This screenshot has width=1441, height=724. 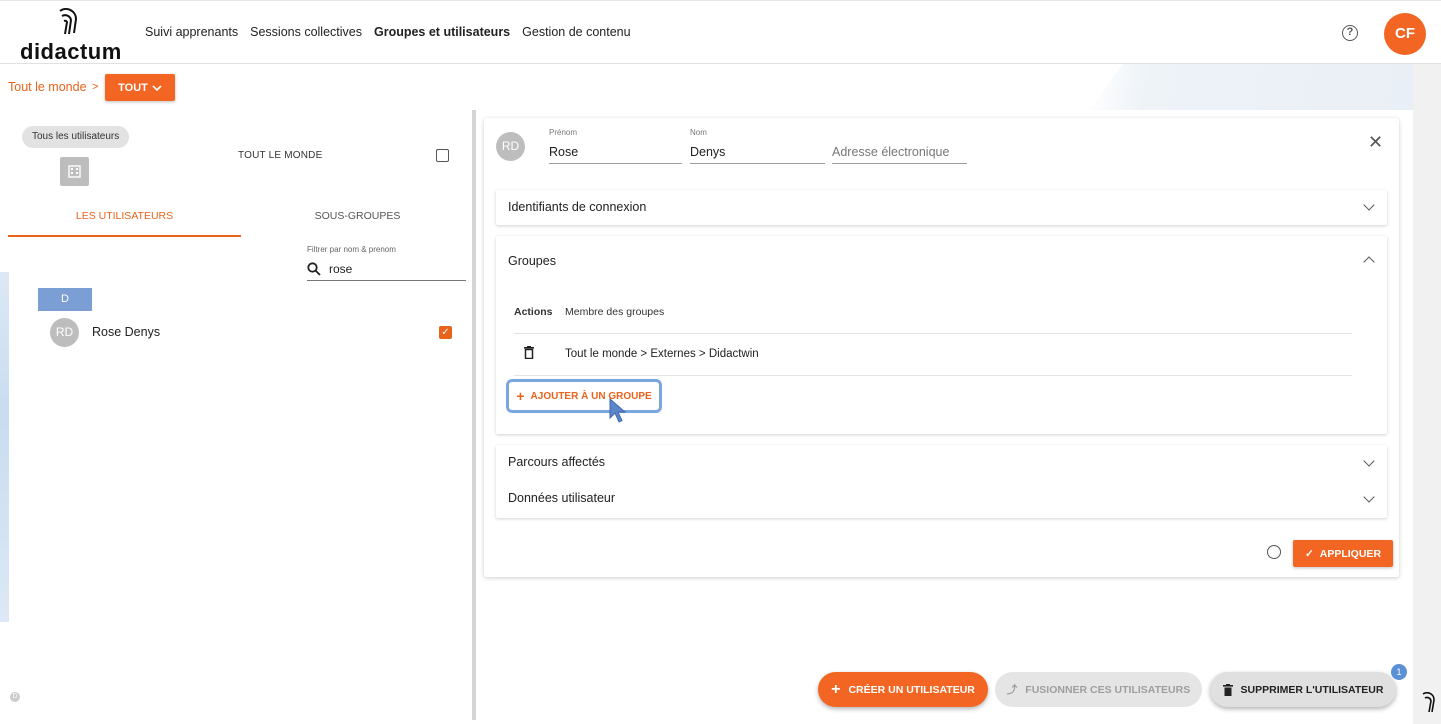 What do you see at coordinates (561, 498) in the screenshot?
I see `userdata-section-title: Données utilisateur` at bounding box center [561, 498].